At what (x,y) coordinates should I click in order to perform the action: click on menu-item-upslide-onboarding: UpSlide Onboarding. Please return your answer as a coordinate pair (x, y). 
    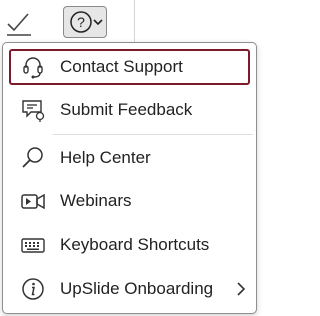
    Looking at the image, I should click on (129, 289).